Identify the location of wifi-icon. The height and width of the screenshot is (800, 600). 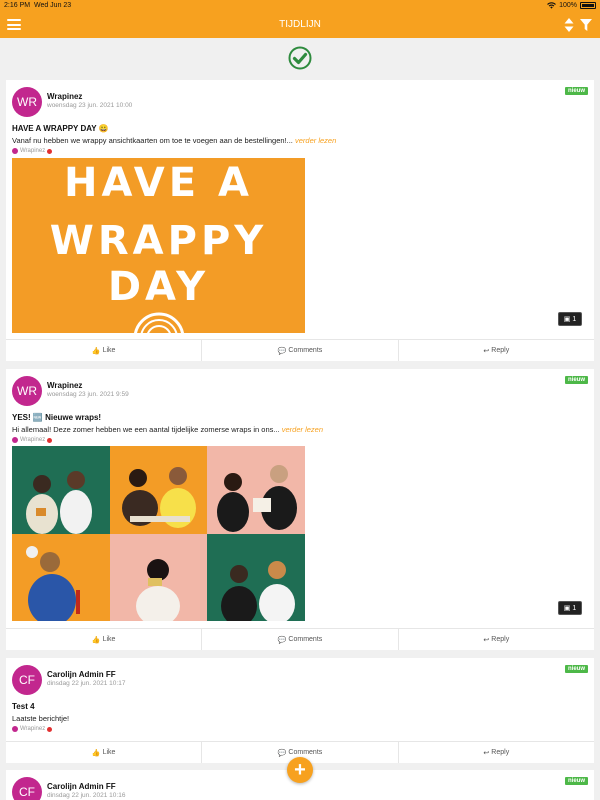
(551, 5).